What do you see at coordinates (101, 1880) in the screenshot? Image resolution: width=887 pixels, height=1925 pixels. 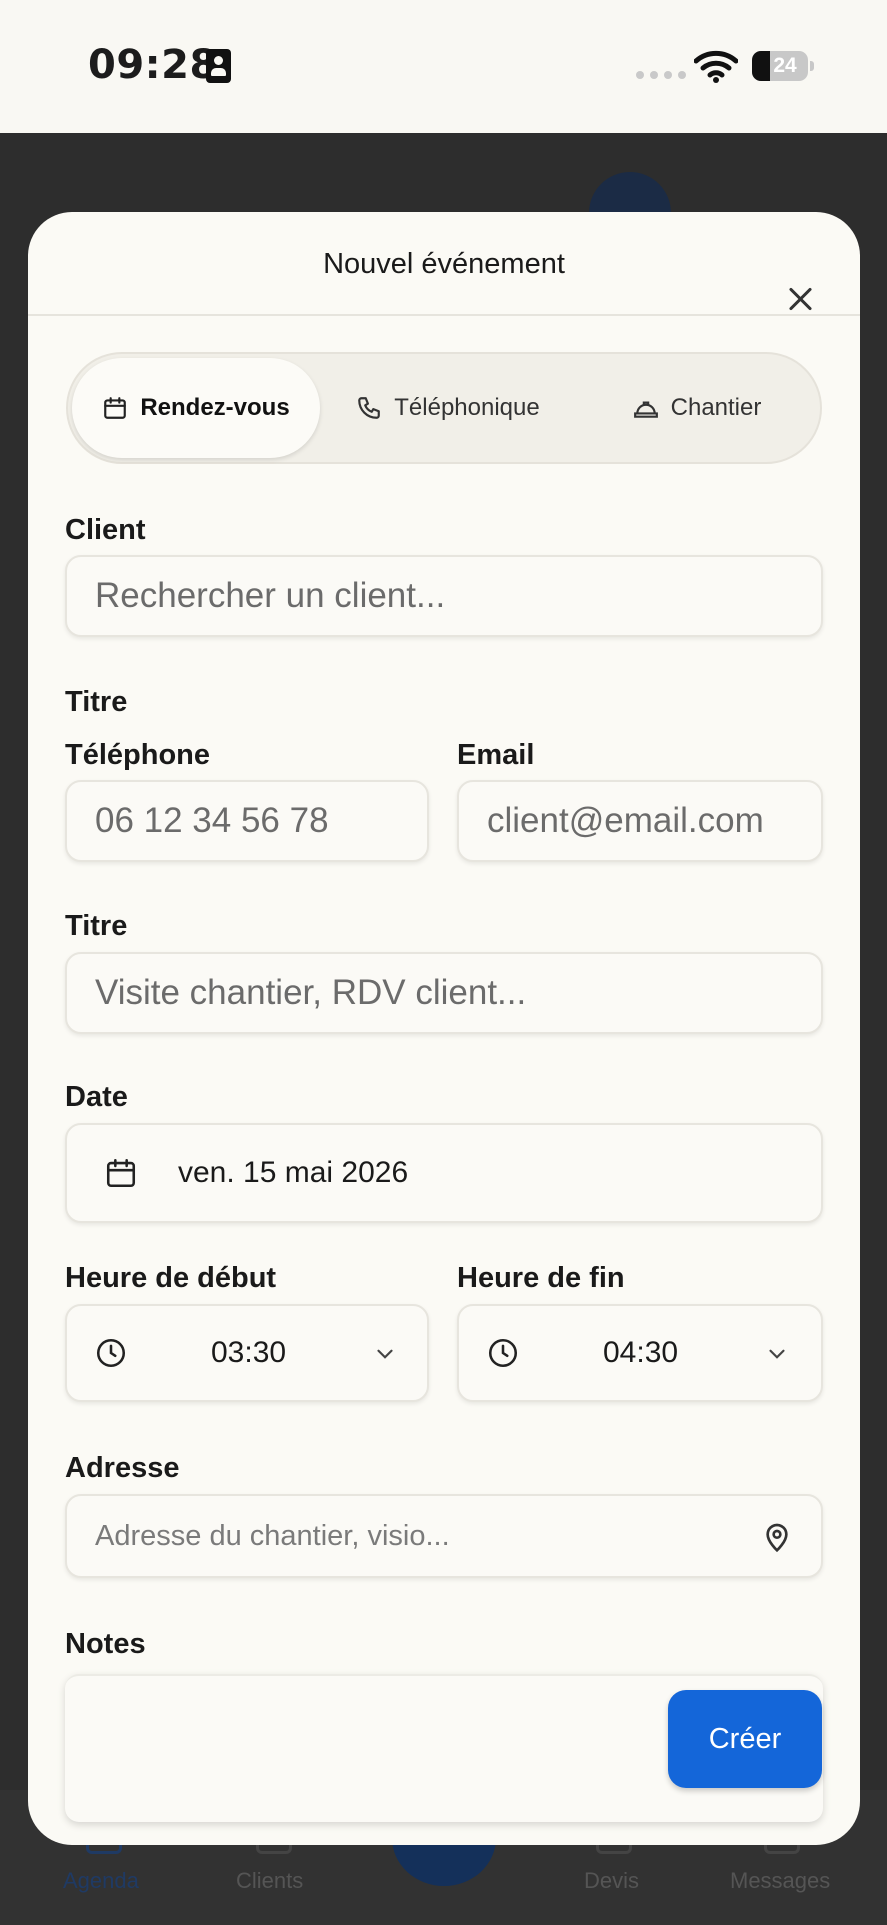 I see `nav-agenda: Agenda` at bounding box center [101, 1880].